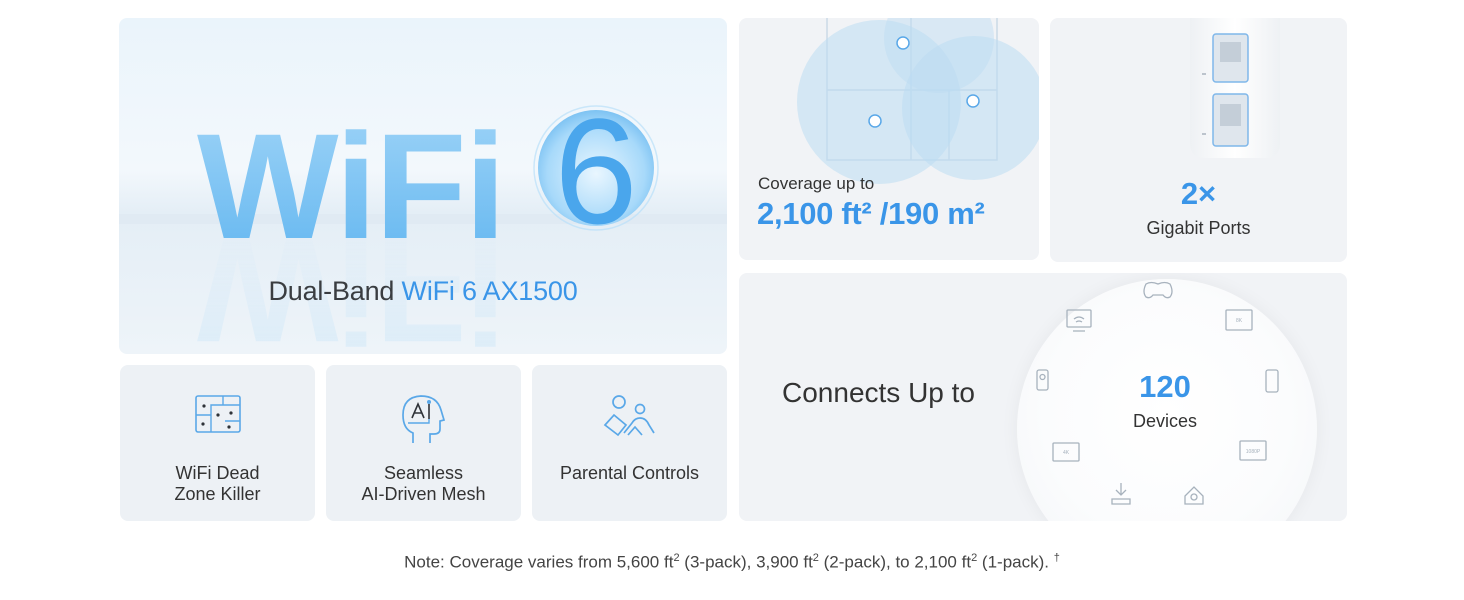 Image resolution: width=1464 pixels, height=600 pixels. Describe the element at coordinates (1079, 320) in the screenshot. I see `wifi-tv-icon` at that location.